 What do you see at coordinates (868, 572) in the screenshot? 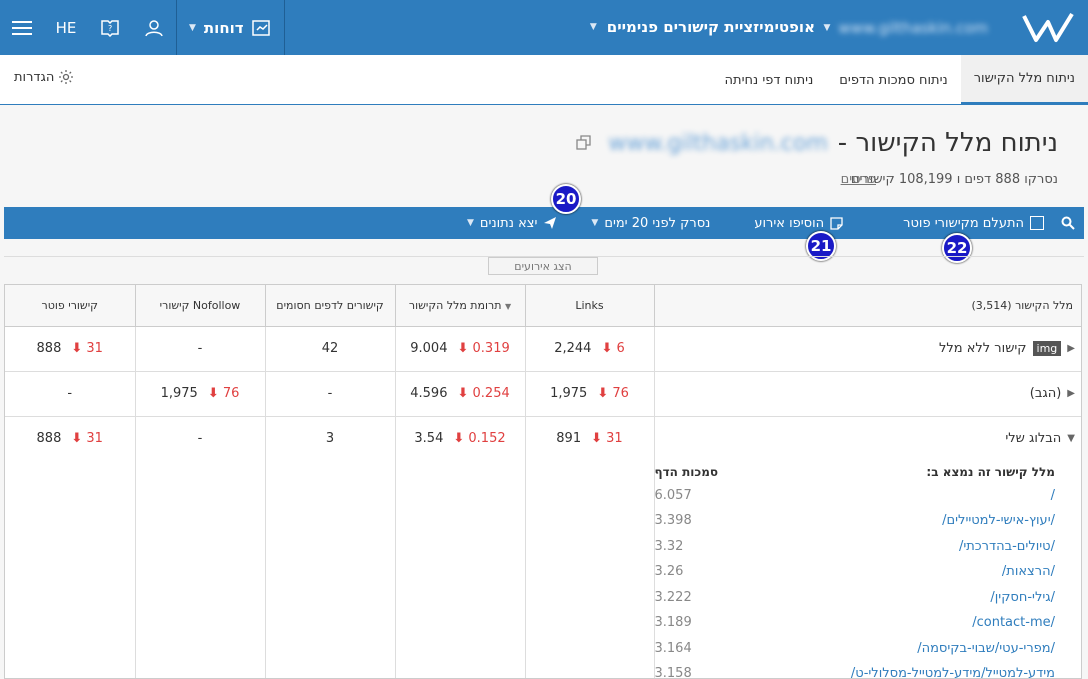
I see `list-item: /הרצאות/3.26` at bounding box center [868, 572].